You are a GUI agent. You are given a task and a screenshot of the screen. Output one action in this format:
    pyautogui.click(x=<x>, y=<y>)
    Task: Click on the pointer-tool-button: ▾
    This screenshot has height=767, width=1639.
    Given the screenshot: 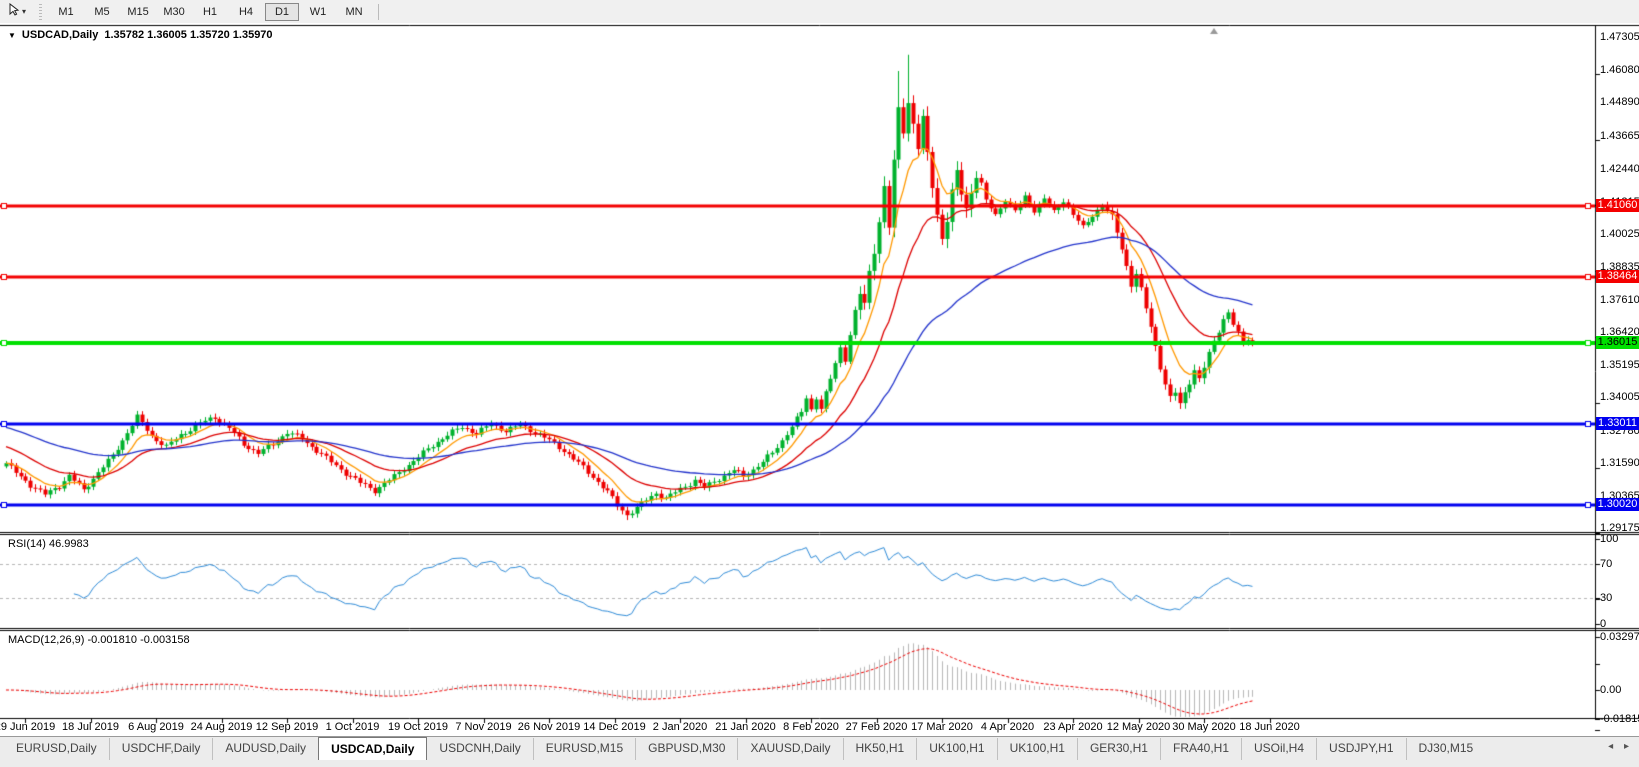 What is the action you would take?
    pyautogui.click(x=17, y=12)
    